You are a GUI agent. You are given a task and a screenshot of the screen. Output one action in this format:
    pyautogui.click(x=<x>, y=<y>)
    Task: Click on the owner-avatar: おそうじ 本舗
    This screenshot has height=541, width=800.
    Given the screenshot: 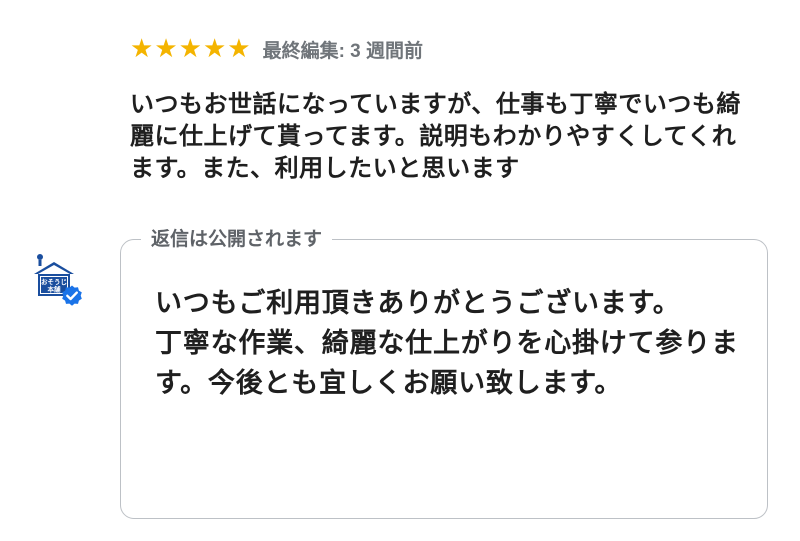 What is the action you would take?
    pyautogui.click(x=63, y=281)
    